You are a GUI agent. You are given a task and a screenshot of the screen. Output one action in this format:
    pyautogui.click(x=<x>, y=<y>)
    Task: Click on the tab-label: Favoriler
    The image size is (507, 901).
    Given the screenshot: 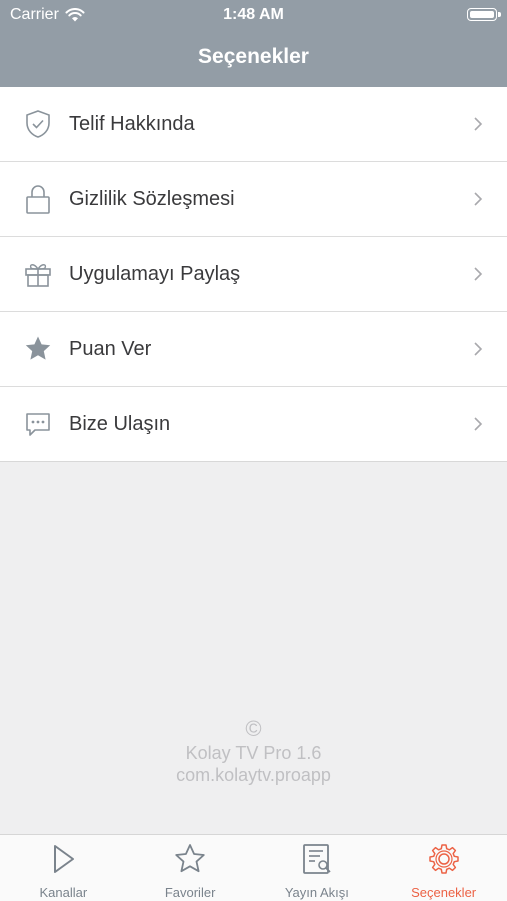 What is the action you would take?
    pyautogui.click(x=190, y=892)
    